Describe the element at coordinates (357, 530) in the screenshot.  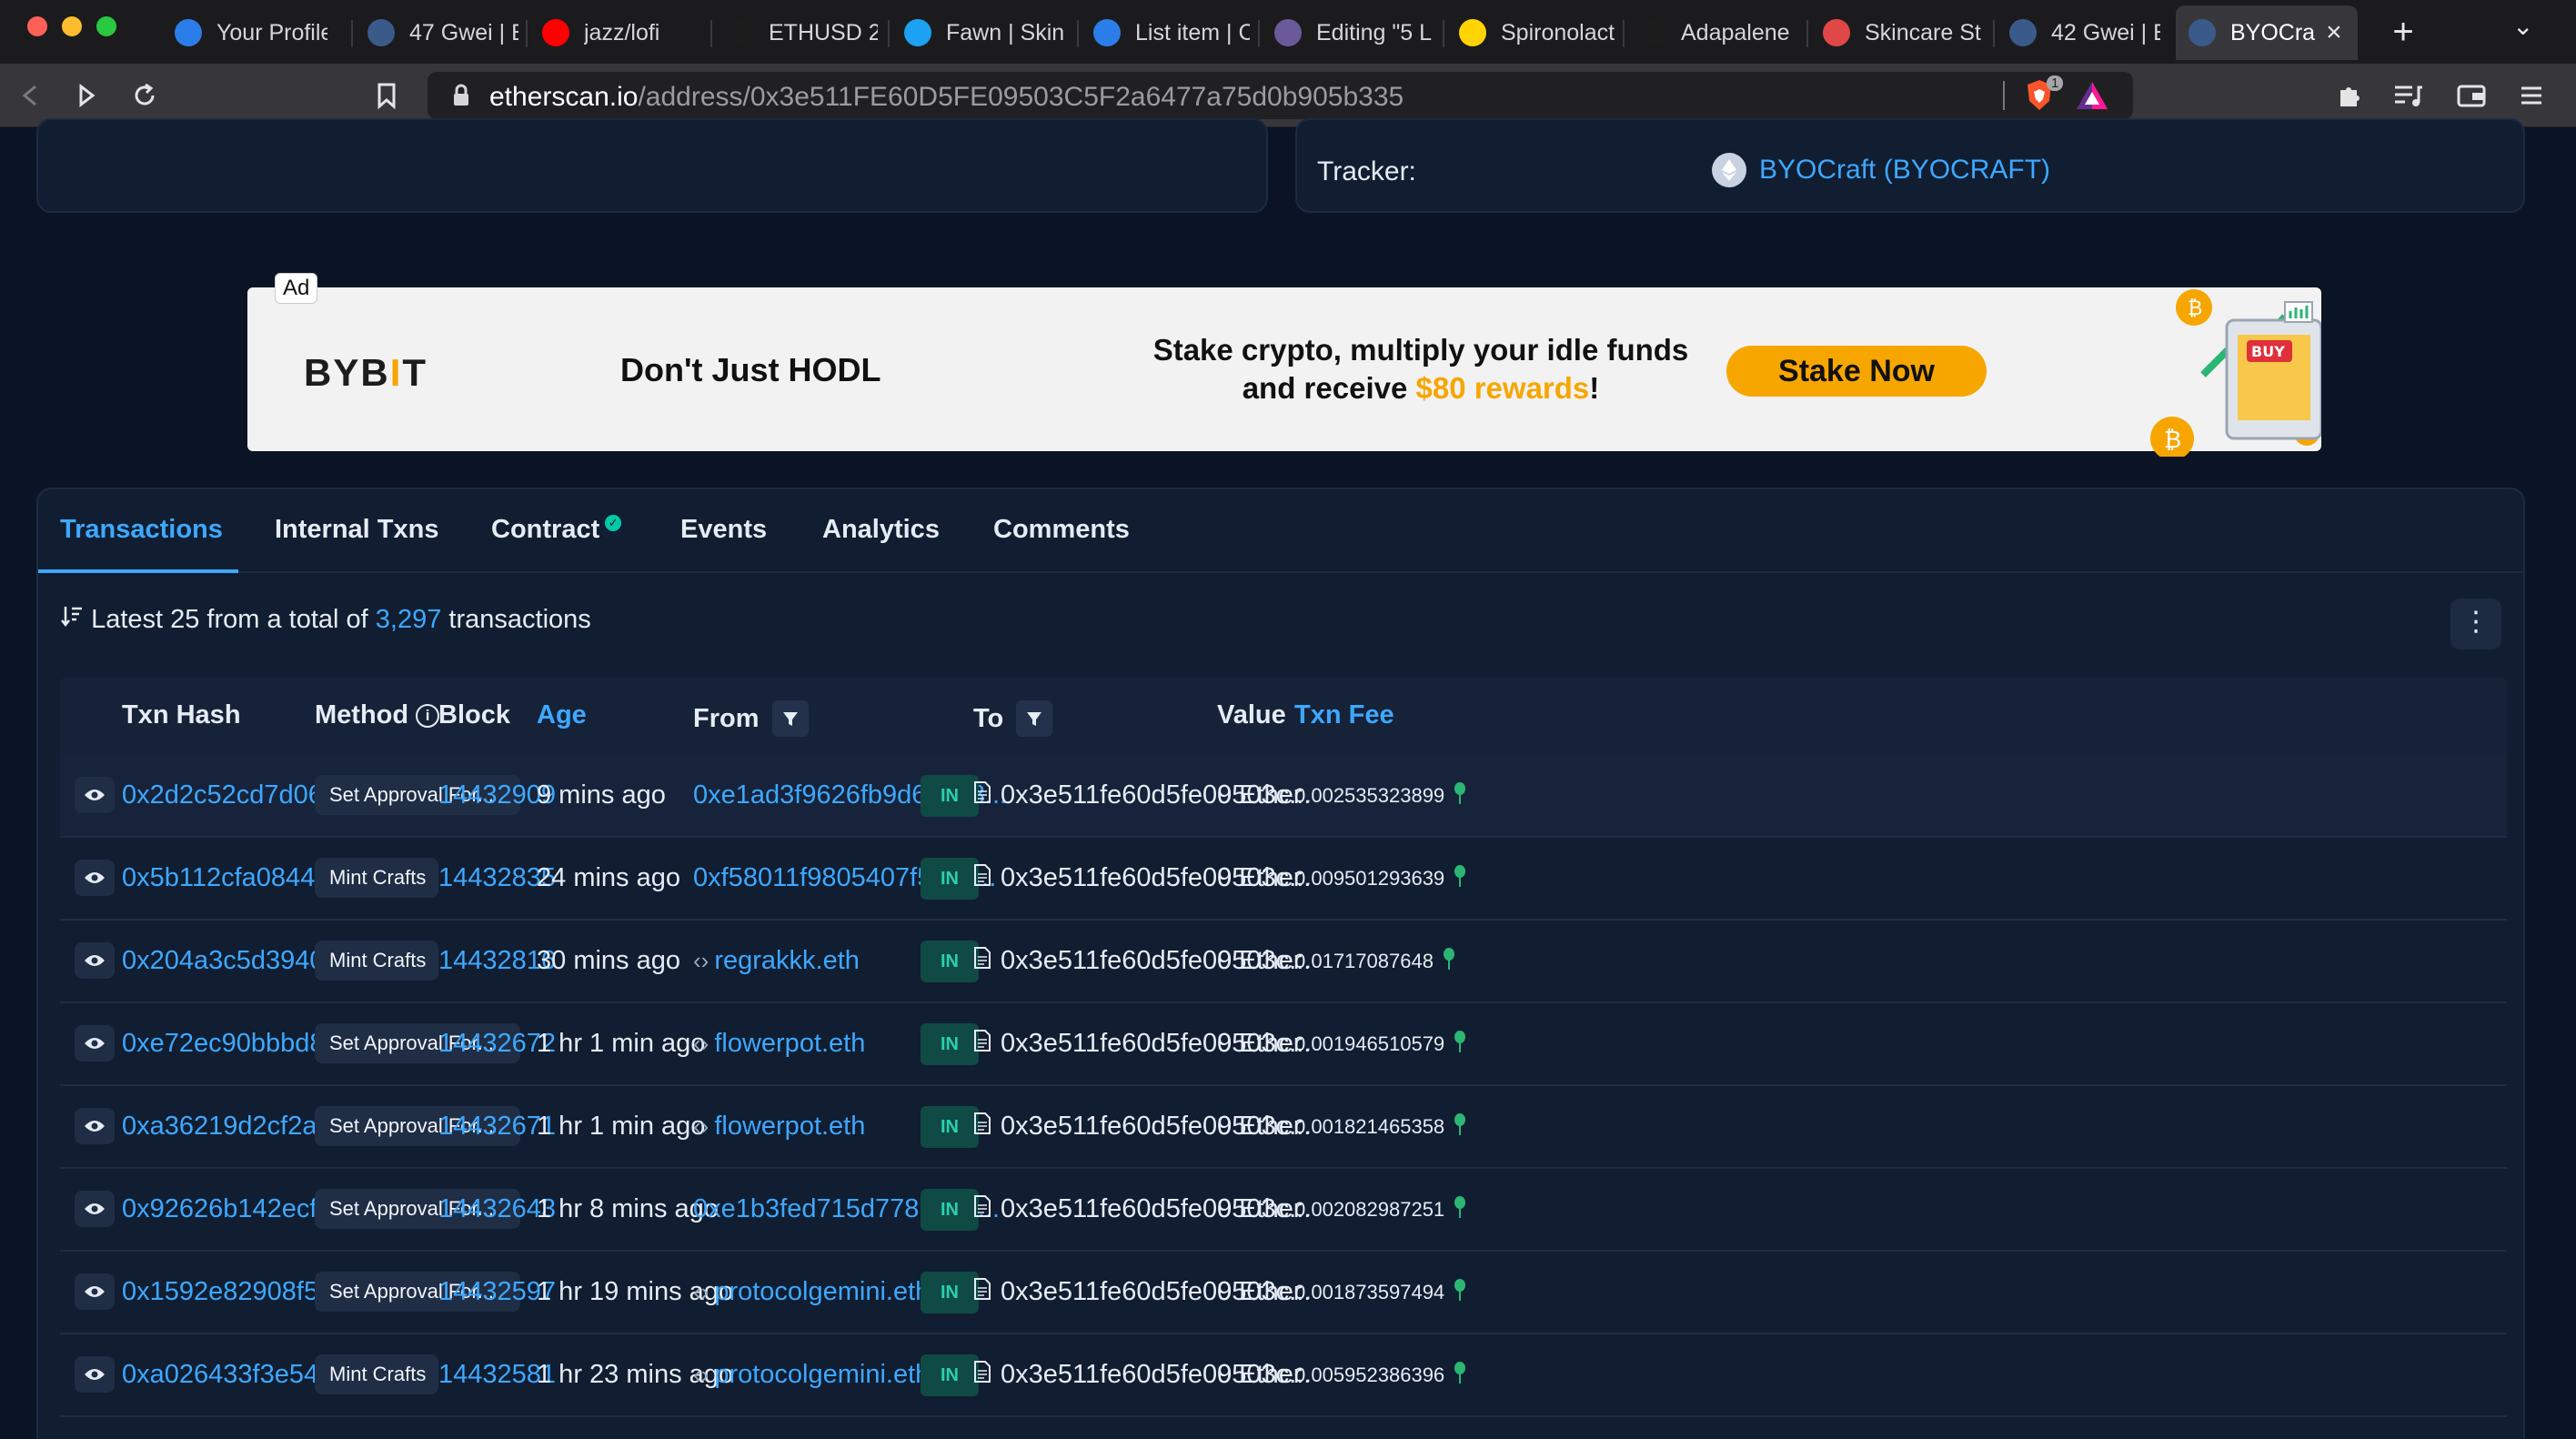
I see `tab-internal-txns: Internal Txns` at that location.